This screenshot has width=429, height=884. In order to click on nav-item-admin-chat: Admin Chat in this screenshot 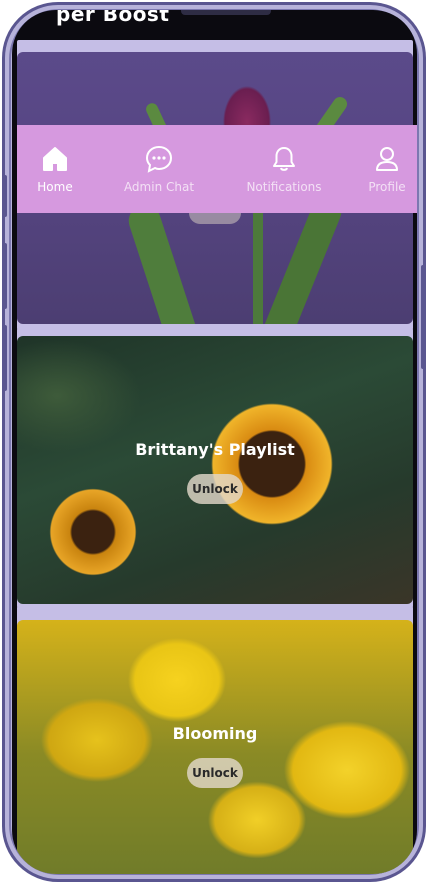, I will do `click(159, 169)`.